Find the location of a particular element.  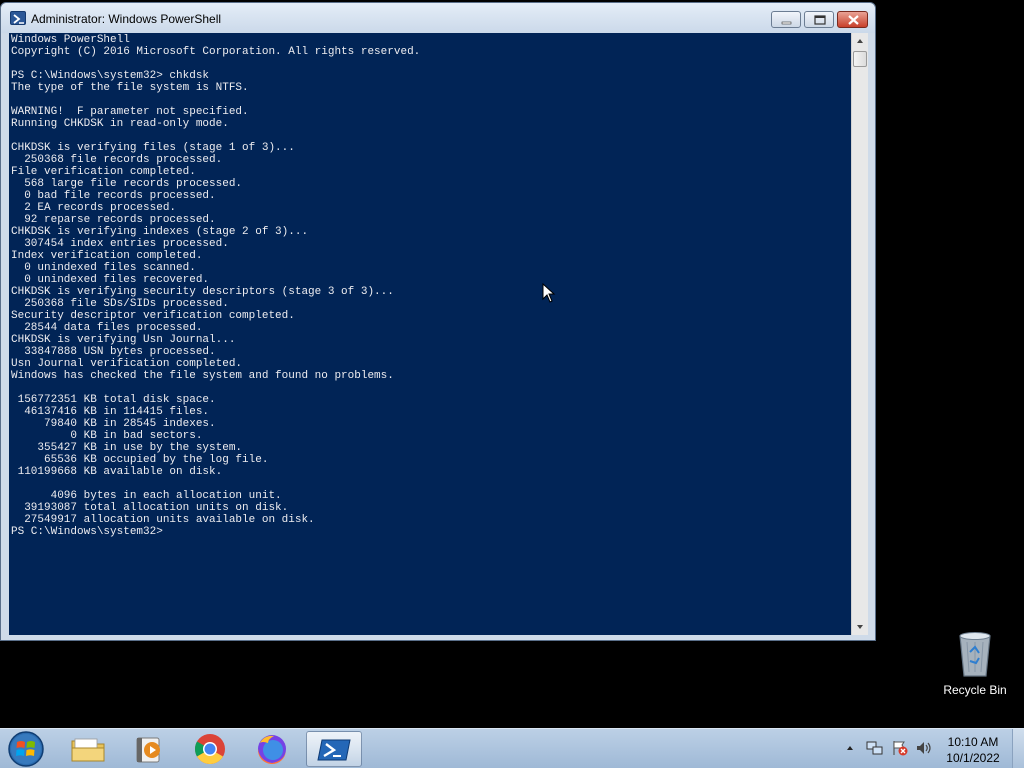

taskbar: 10:10 AM 10/1/2022 is located at coordinates (512, 748).